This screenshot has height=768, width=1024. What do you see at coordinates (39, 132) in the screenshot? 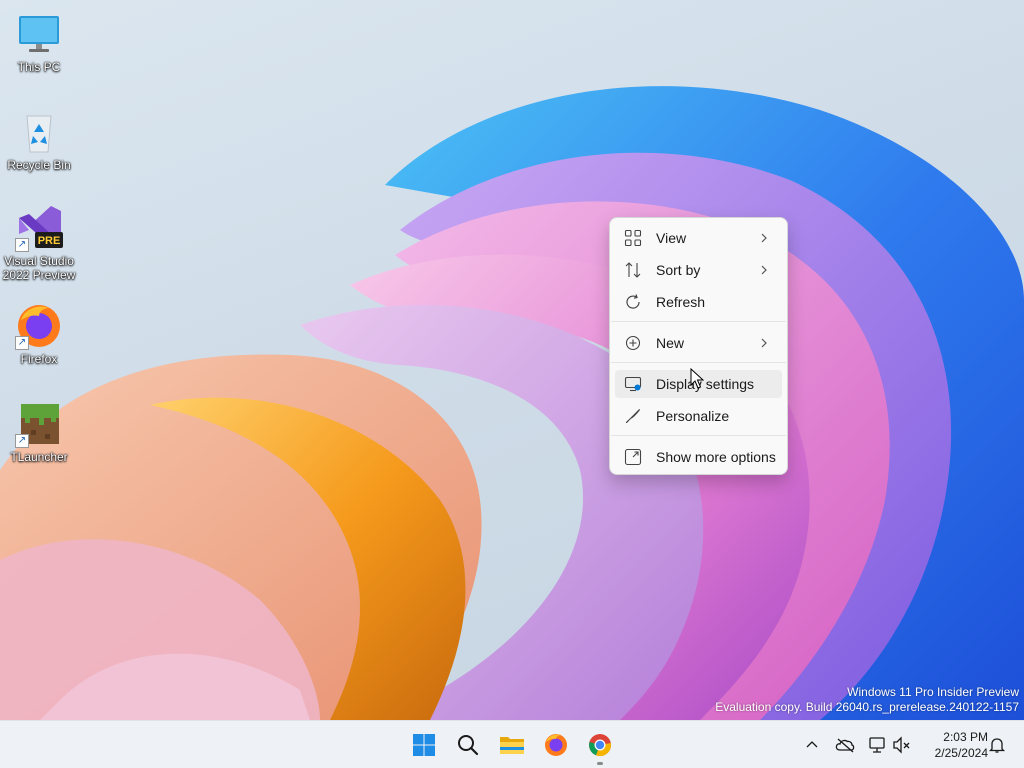
I see `recycle-bin-icon` at bounding box center [39, 132].